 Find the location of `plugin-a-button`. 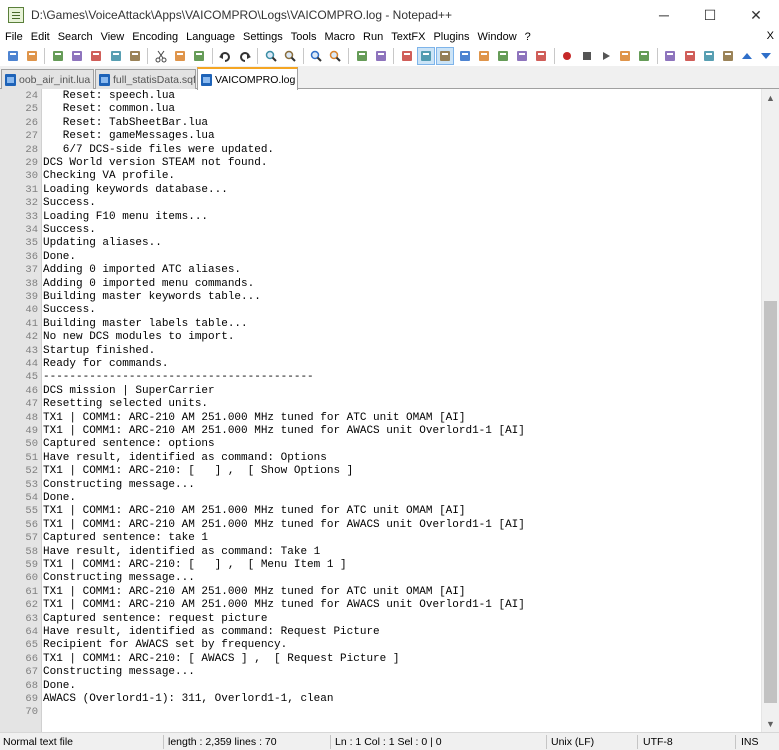

plugin-a-button is located at coordinates (670, 56).